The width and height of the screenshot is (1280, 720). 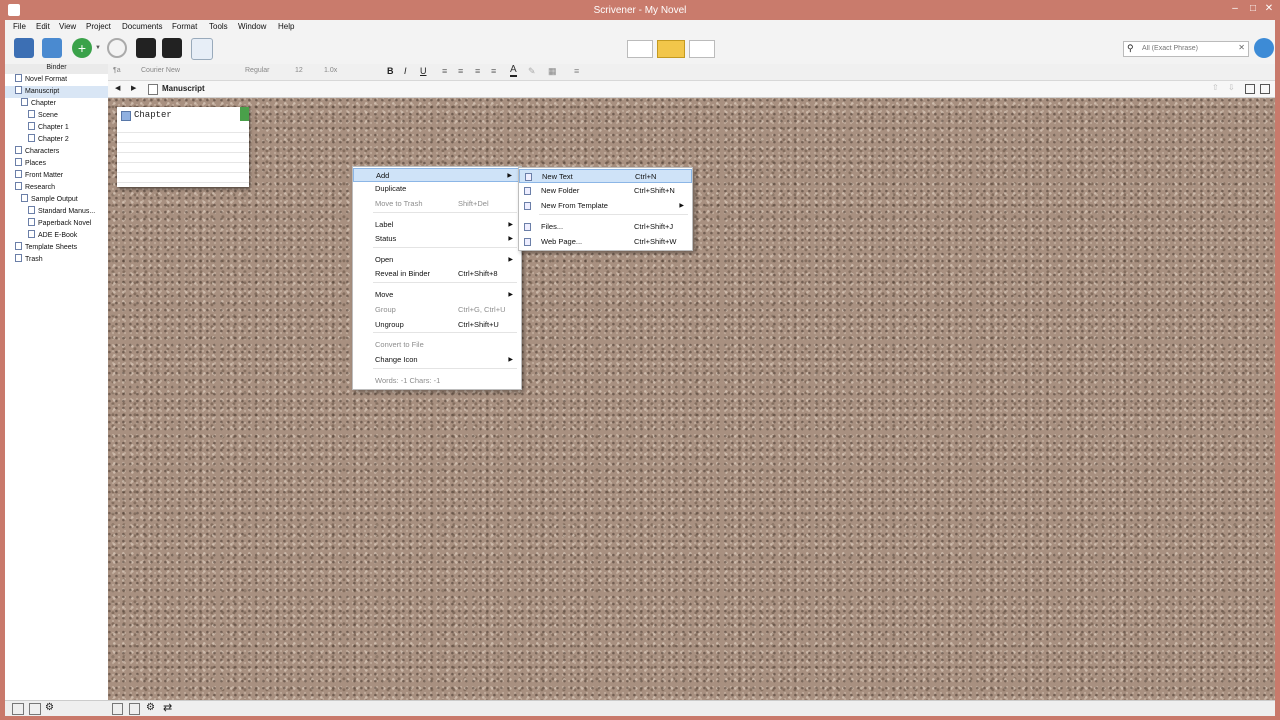 I want to click on search-input, so click(x=1188, y=48).